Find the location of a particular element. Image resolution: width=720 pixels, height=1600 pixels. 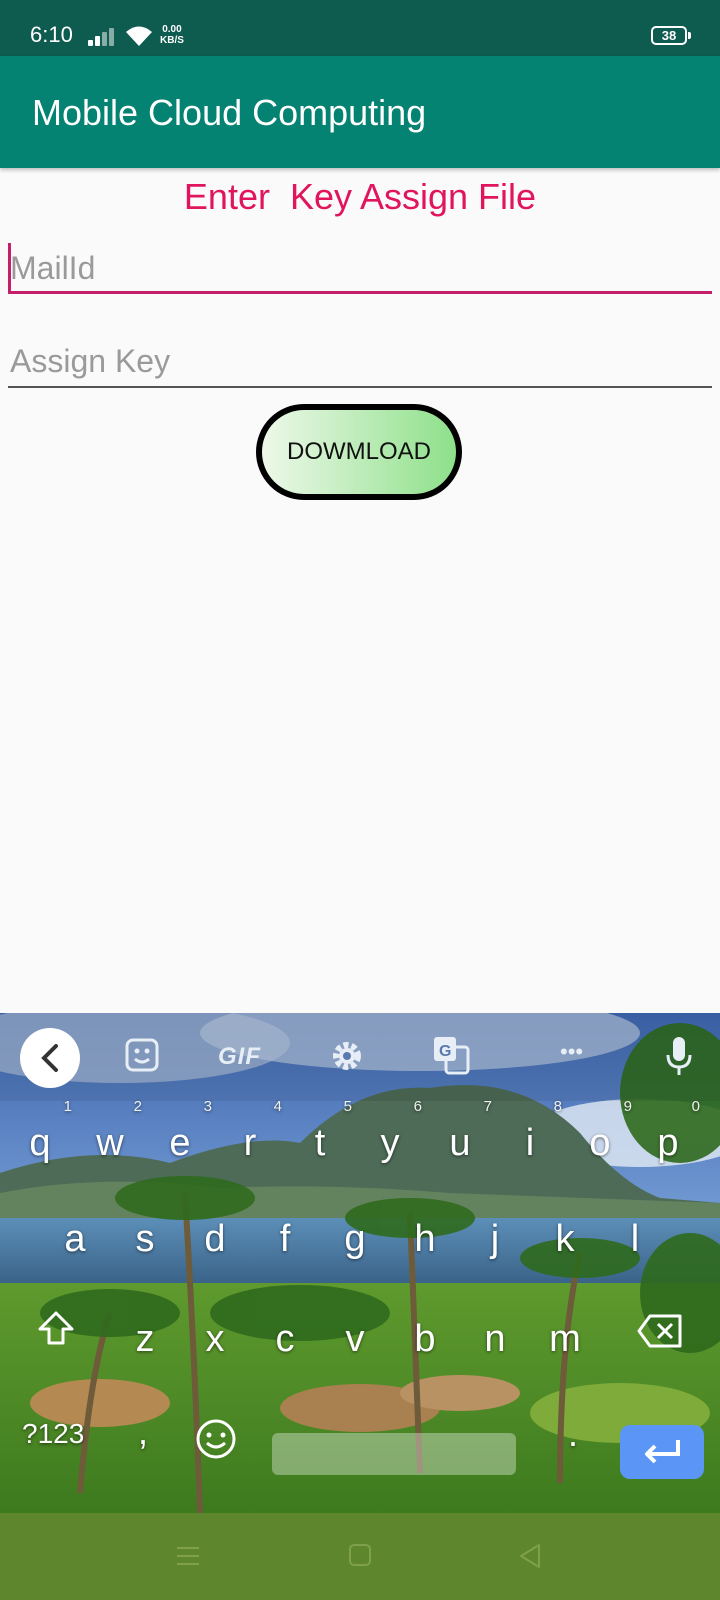

symbols-key: ?123 is located at coordinates (53, 1434).